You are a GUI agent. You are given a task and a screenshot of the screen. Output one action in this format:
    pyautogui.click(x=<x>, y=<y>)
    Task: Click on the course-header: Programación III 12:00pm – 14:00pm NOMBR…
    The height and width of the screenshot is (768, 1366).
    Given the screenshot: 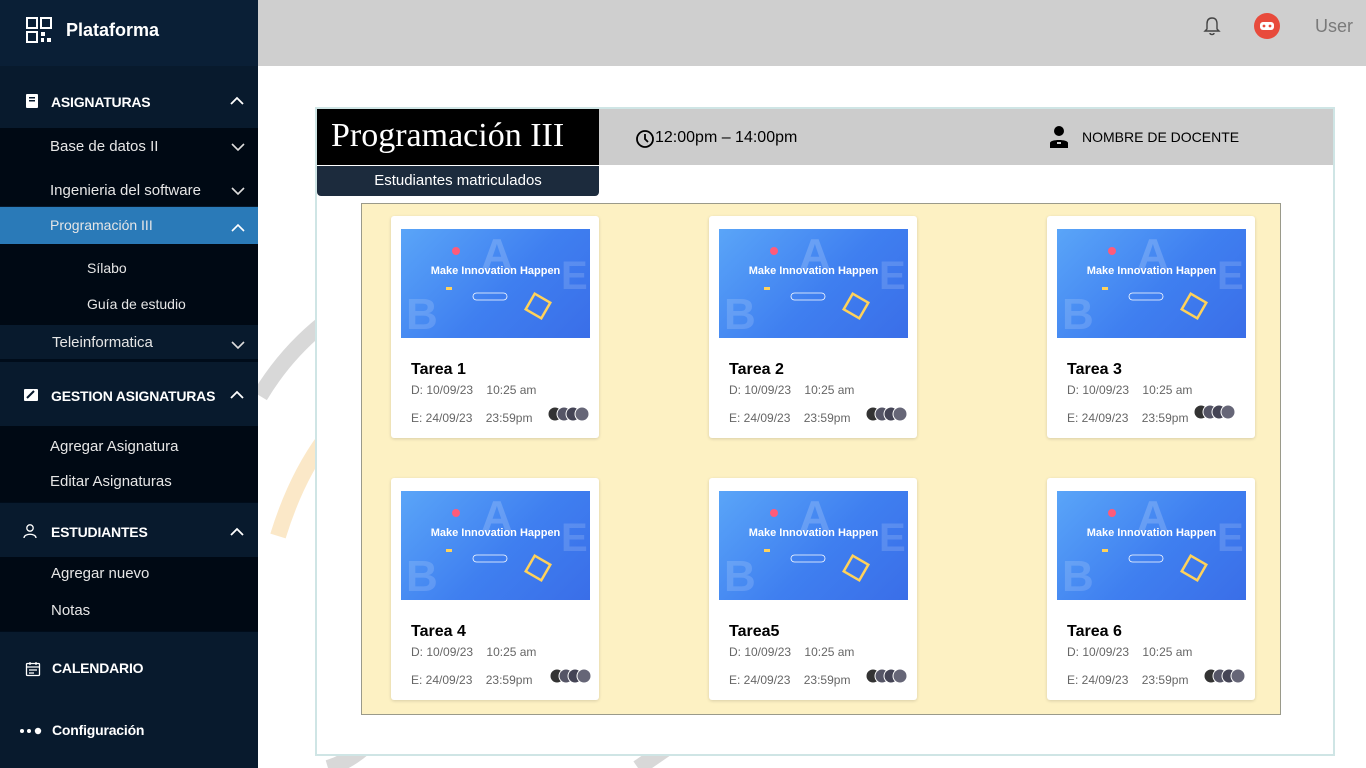 What is the action you would take?
    pyautogui.click(x=825, y=137)
    